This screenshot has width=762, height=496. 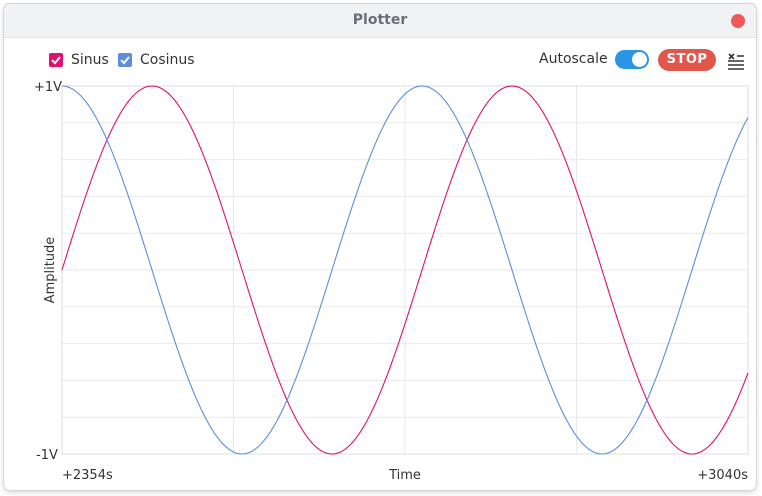 I want to click on y-tick-top: +1V, so click(x=48, y=87).